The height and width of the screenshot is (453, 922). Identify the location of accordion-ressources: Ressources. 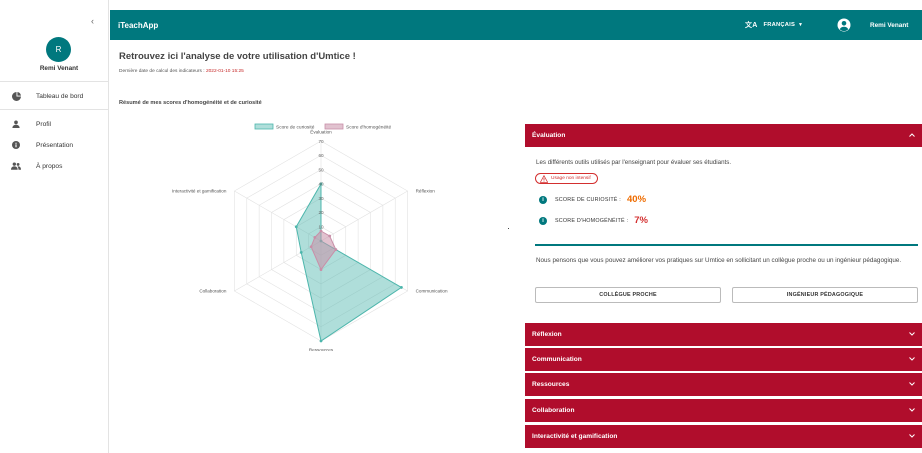
(723, 384).